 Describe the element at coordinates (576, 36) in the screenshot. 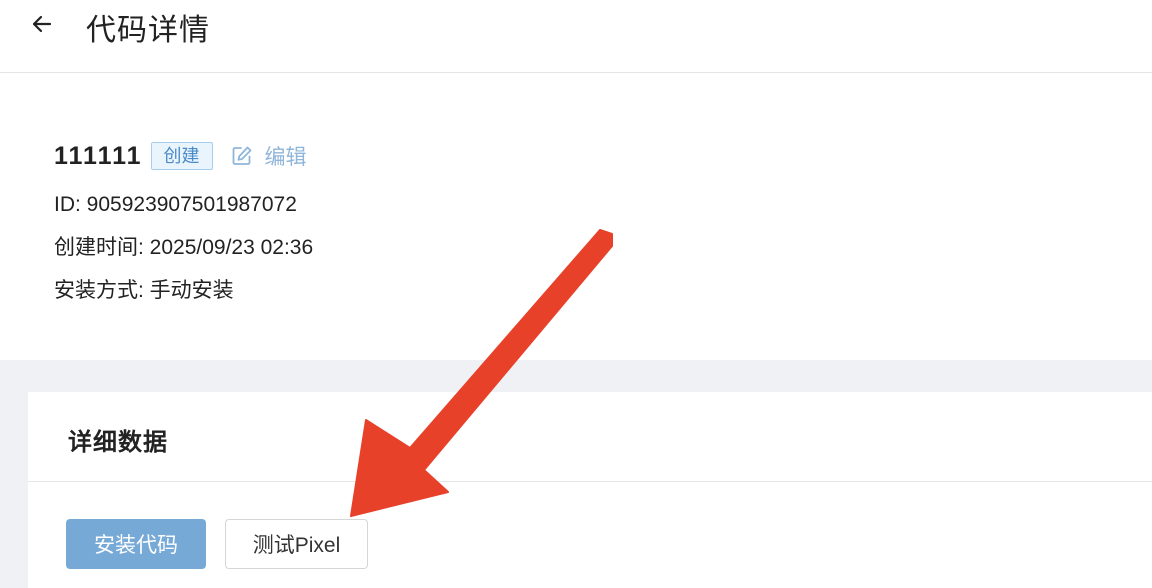

I see `page-header: 代码详情` at that location.